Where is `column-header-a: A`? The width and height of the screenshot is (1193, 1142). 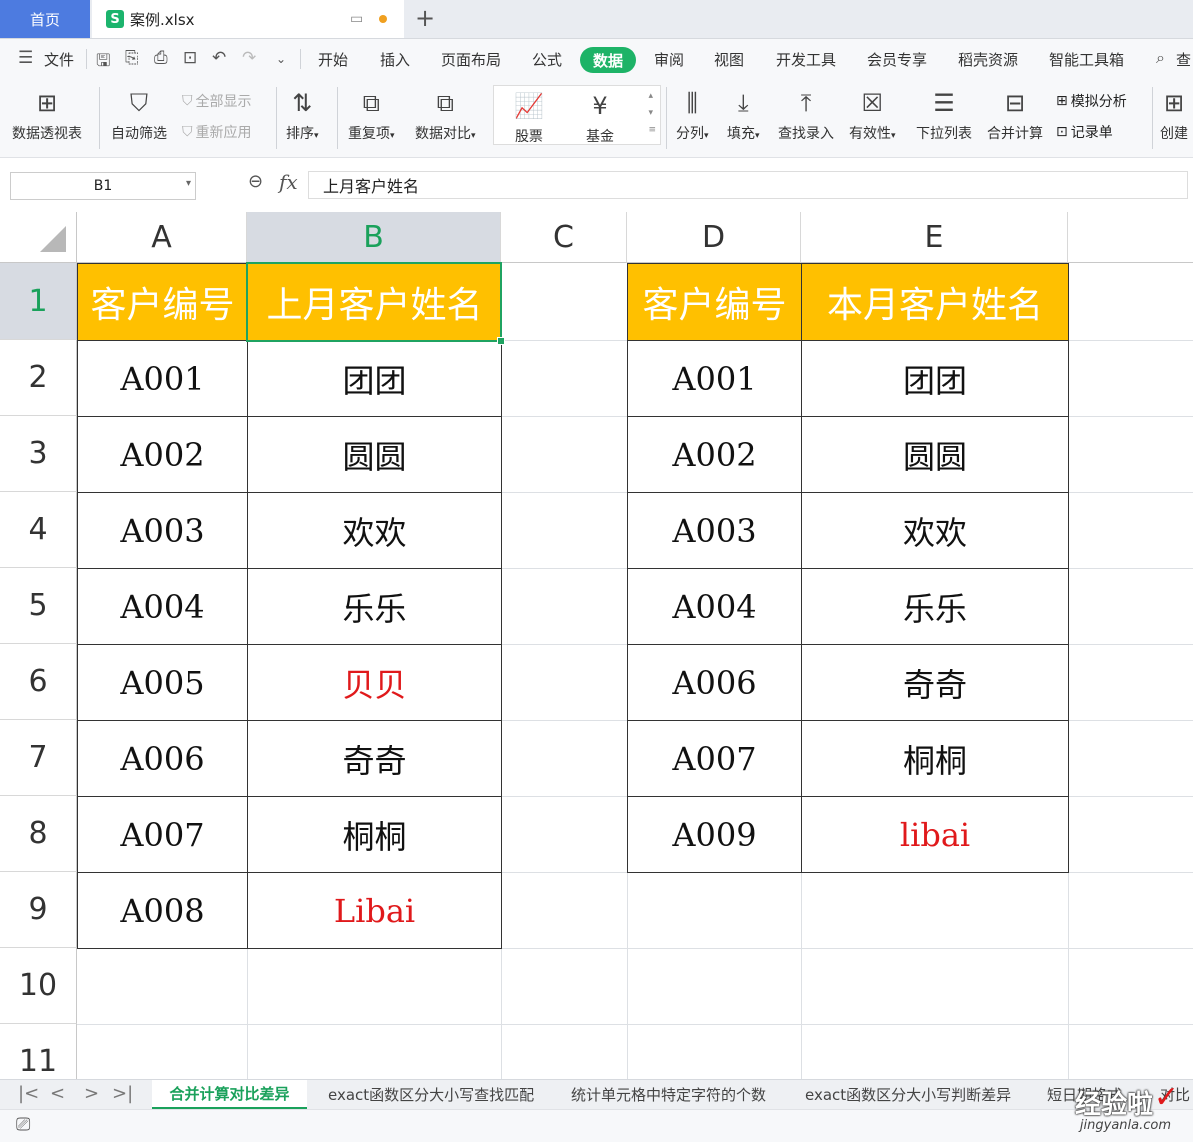 column-header-a: A is located at coordinates (162, 237).